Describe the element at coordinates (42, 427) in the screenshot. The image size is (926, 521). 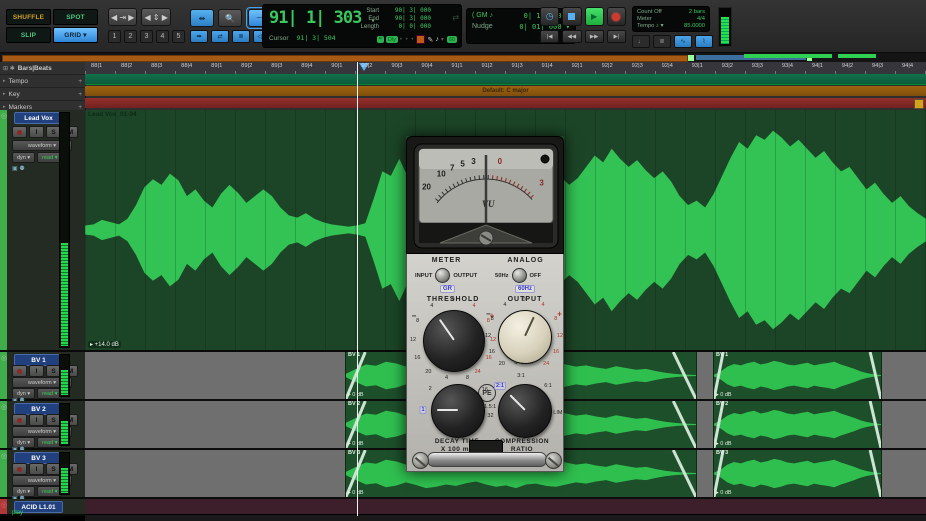
I see `track-header-bv-2: ◎BV 2ISMwaveform ▾dyn ▾read ▾▣ ⚉` at that location.